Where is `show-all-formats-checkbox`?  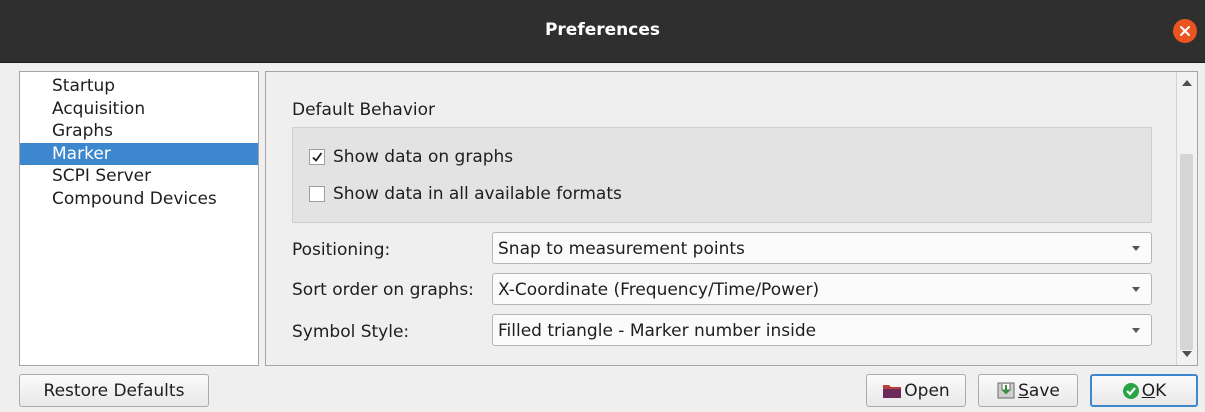
show-all-formats-checkbox is located at coordinates (317, 194).